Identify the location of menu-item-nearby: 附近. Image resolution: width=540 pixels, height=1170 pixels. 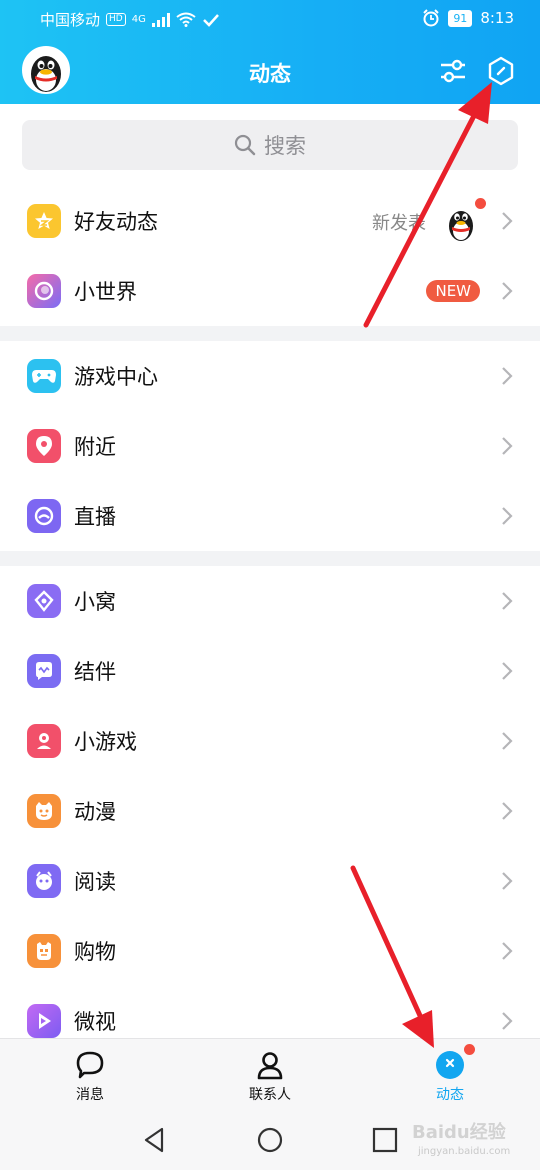
(270, 446).